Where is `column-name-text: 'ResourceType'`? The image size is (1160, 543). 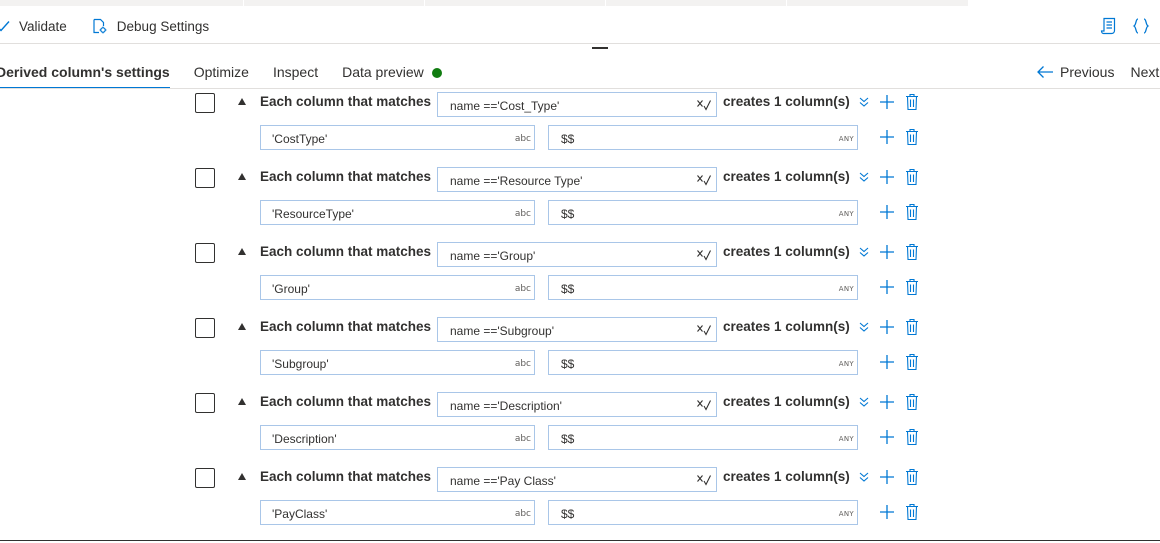
column-name-text: 'ResourceType' is located at coordinates (313, 214).